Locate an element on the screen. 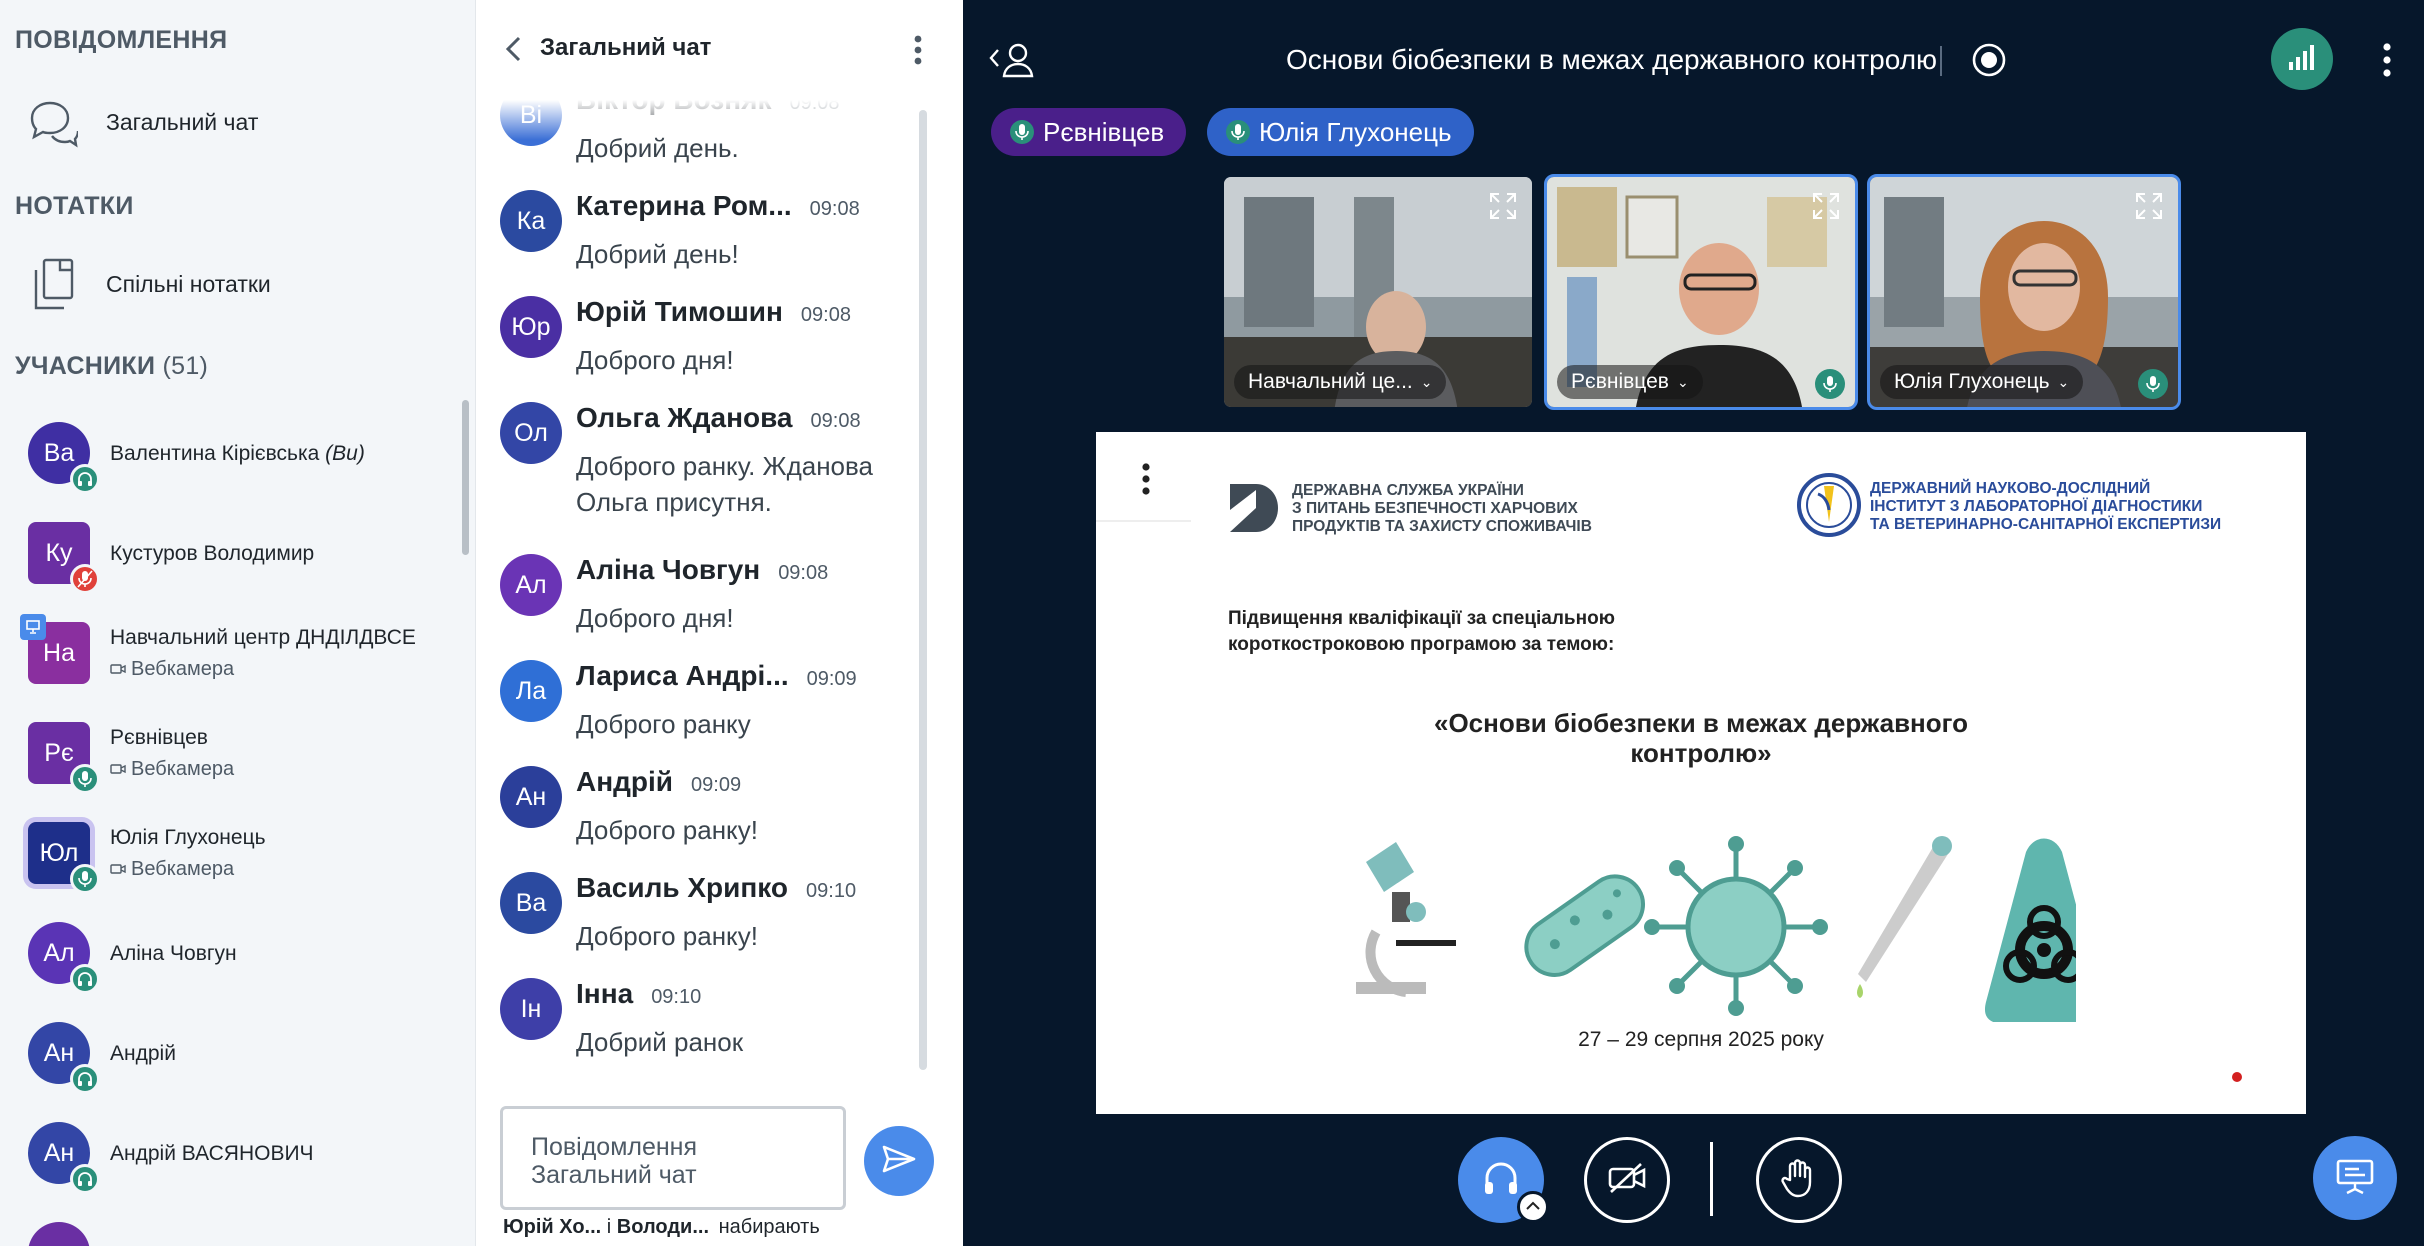  video-tile-1: Навчальний це... ⌄ is located at coordinates (1378, 292).